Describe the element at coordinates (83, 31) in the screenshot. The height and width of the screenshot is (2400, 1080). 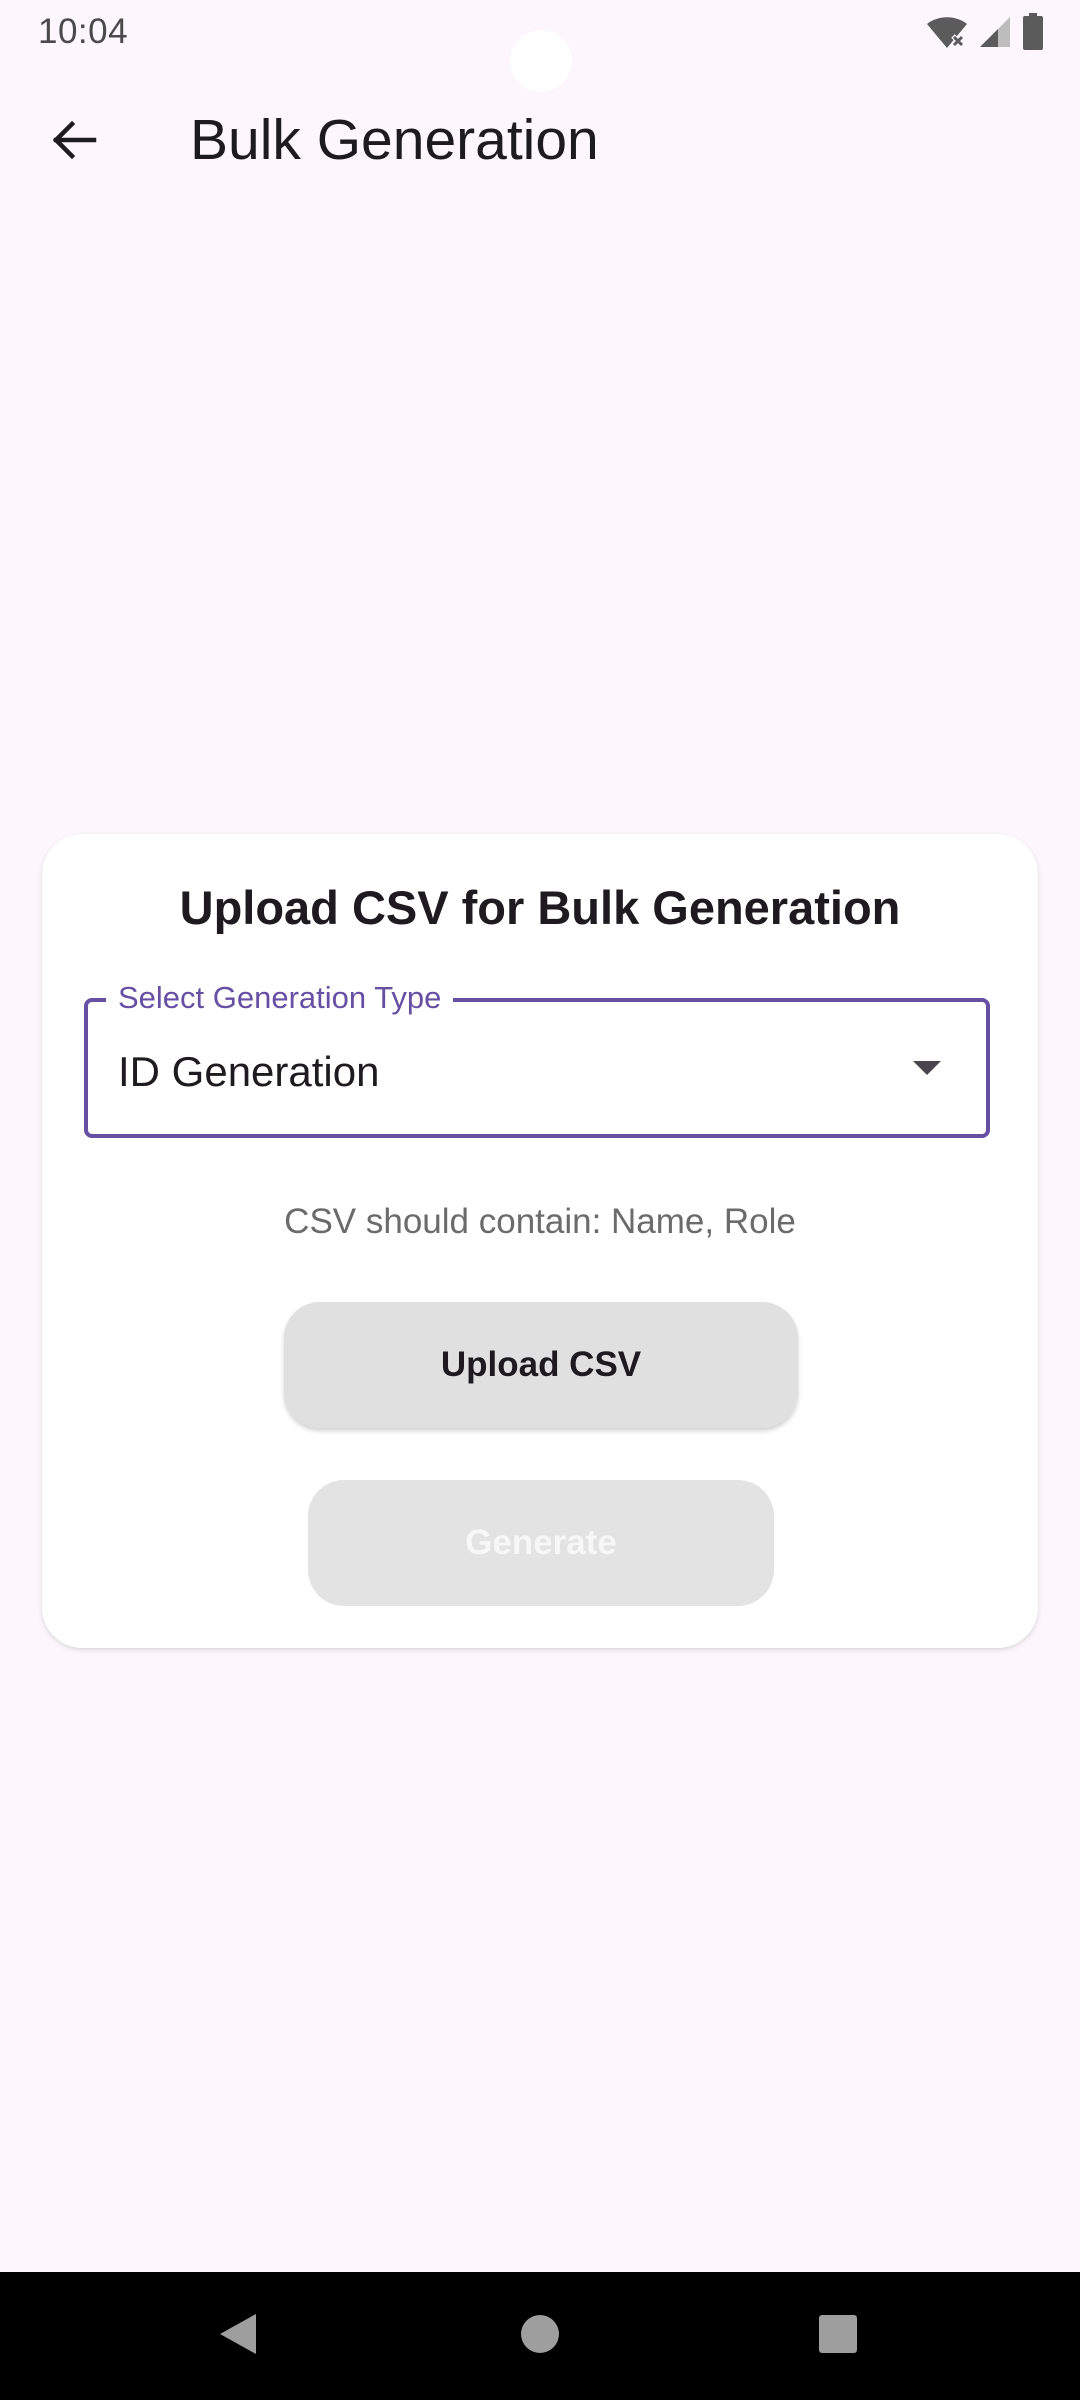
I see `status-time: 10:04` at that location.